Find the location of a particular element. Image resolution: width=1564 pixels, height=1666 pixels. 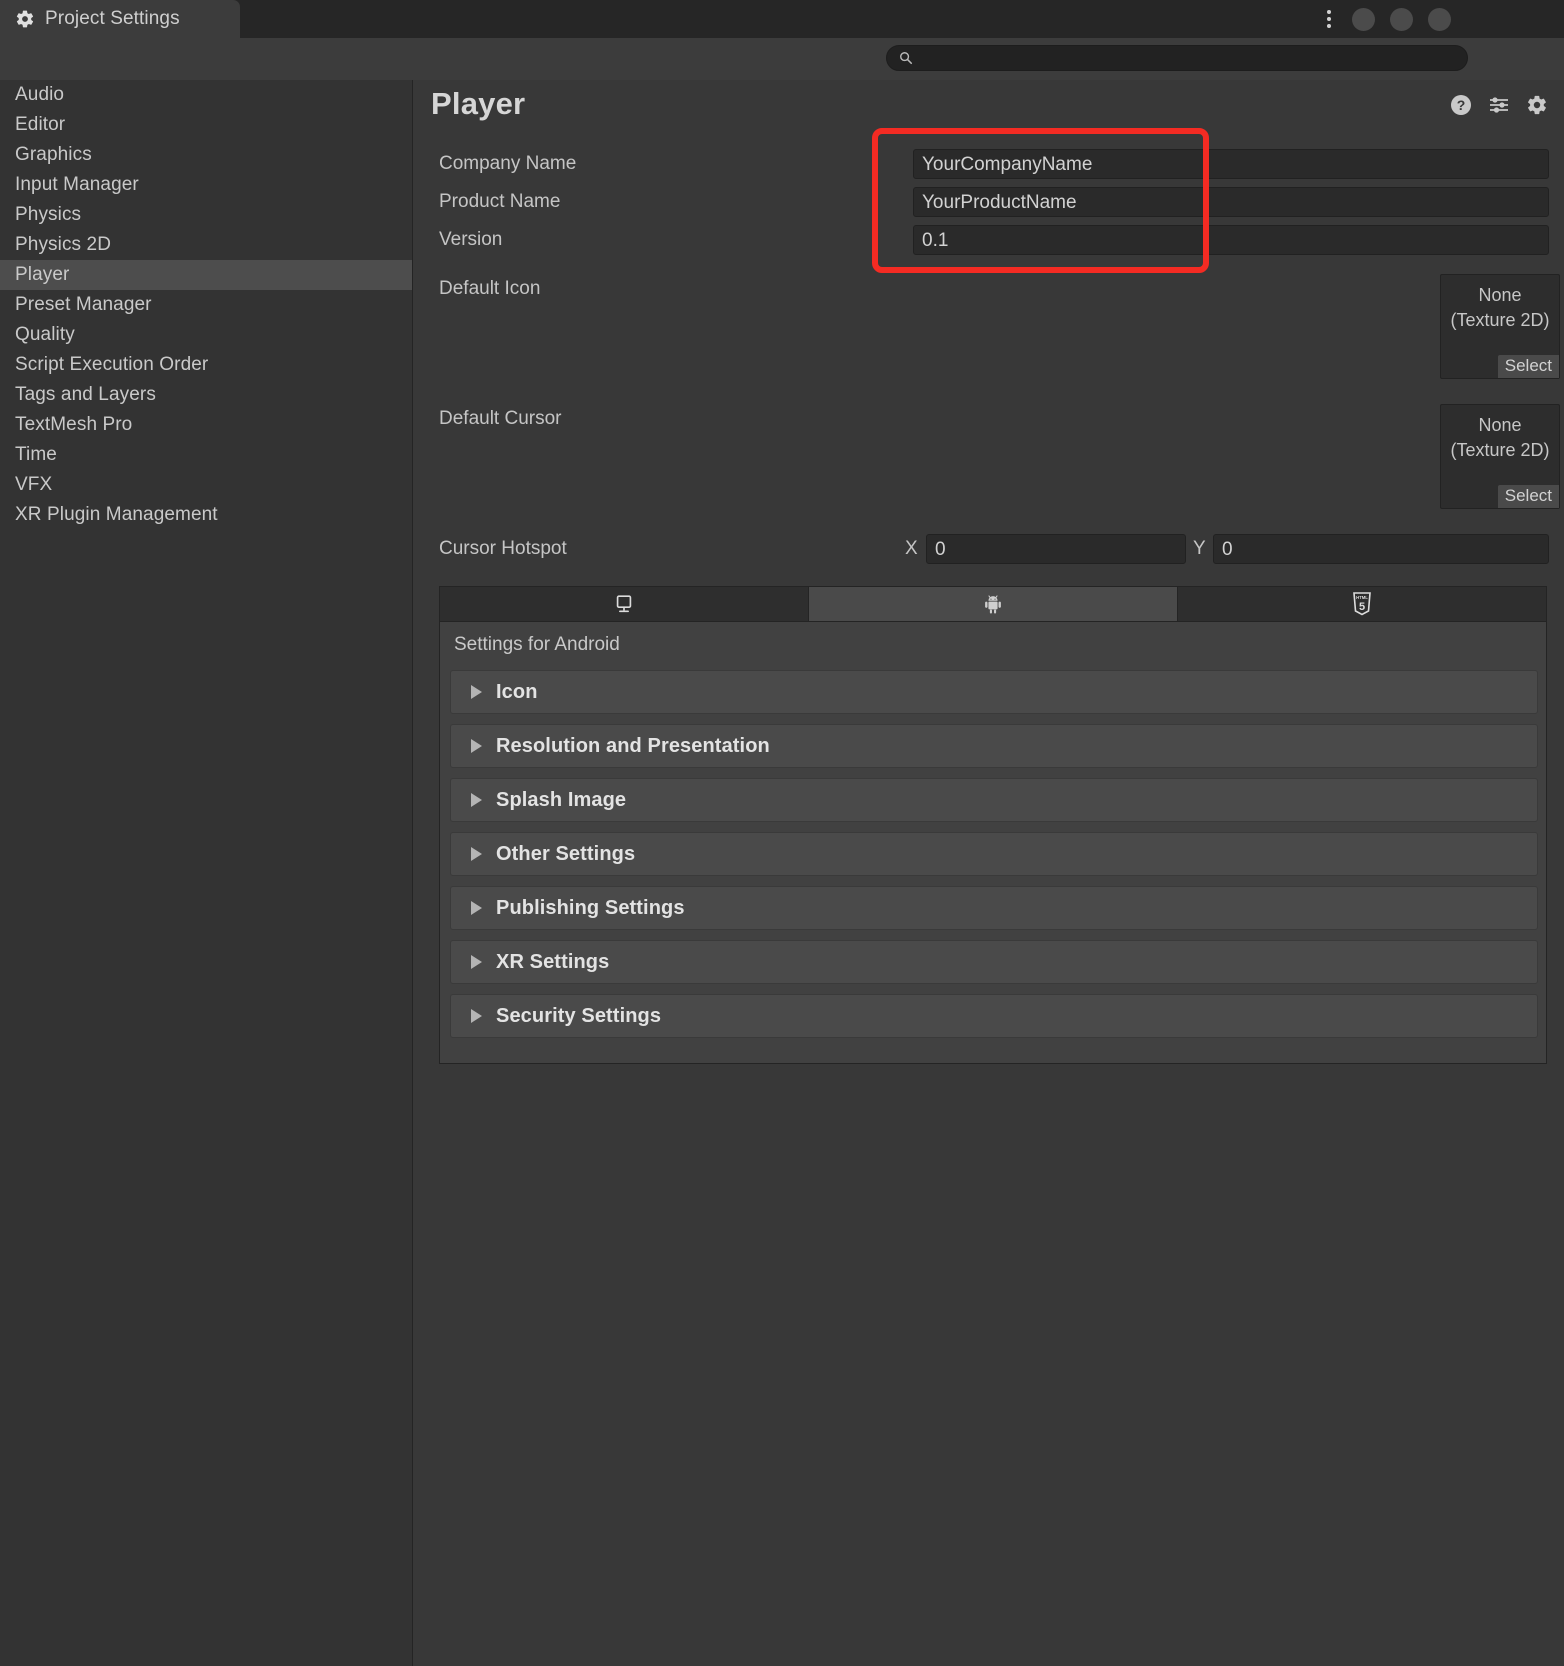

company-name-value: YourCompanyName is located at coordinates (1007, 164).